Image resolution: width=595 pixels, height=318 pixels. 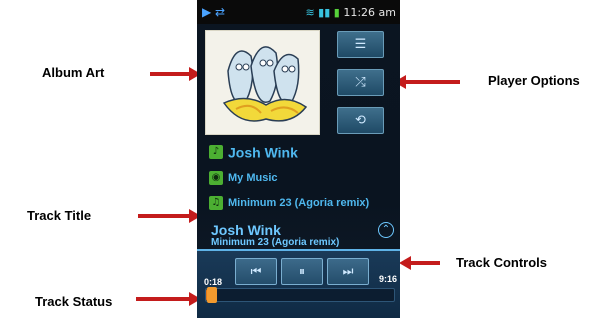 What do you see at coordinates (369, 12) in the screenshot?
I see `clock-text: 11:26 am` at bounding box center [369, 12].